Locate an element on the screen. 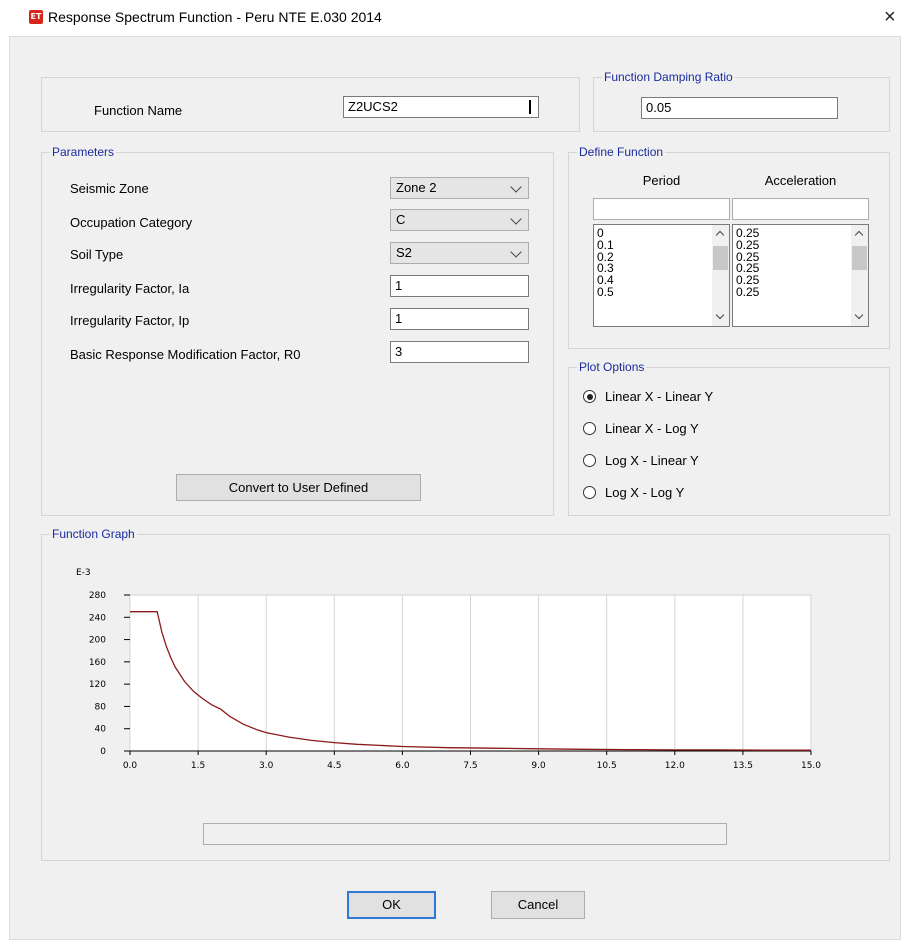  irregularity-ia-input: 1 is located at coordinates (459, 286).